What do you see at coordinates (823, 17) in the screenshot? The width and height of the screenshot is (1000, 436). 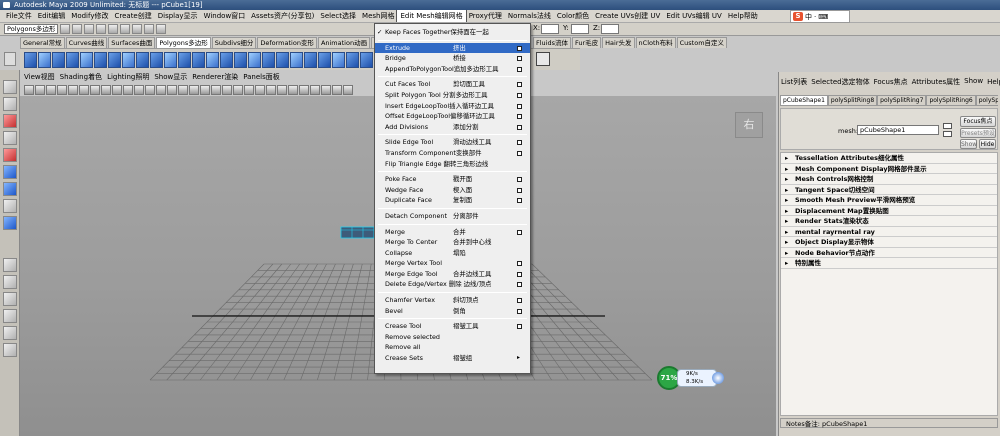 I see `ime-keyboard-icon: ⌨` at bounding box center [823, 17].